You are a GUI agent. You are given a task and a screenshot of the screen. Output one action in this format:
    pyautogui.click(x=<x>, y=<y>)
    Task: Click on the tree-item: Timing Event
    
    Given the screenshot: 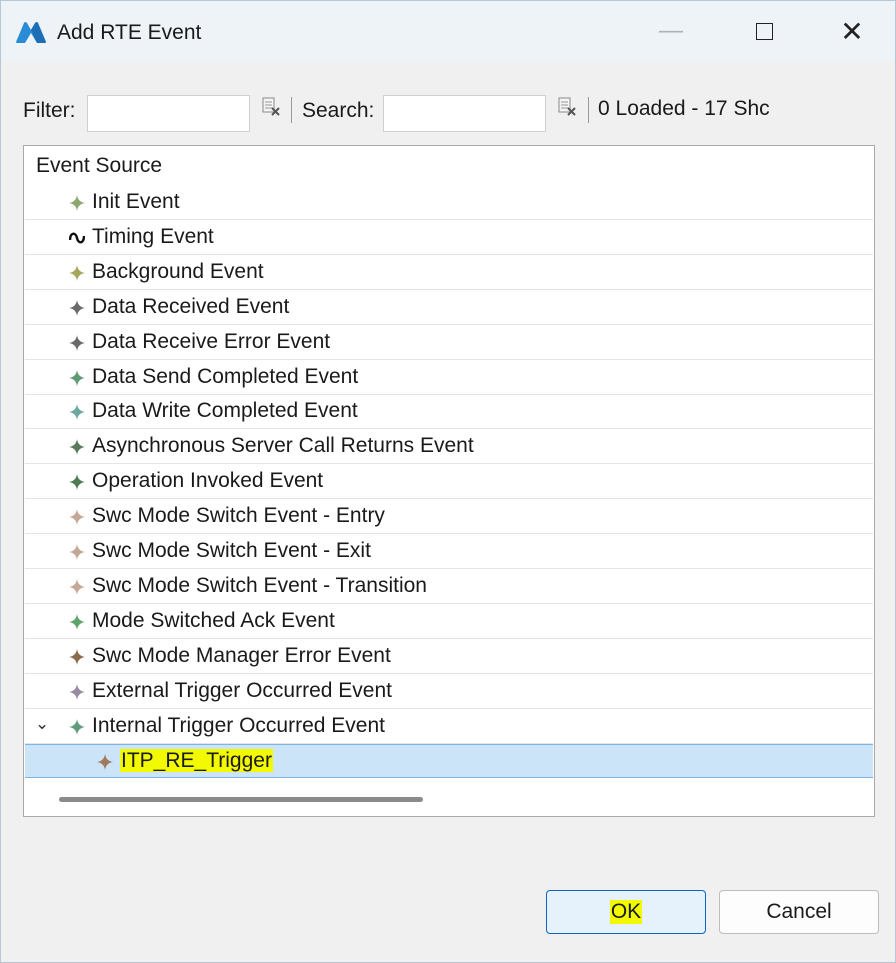 What is the action you would take?
    pyautogui.click(x=449, y=238)
    